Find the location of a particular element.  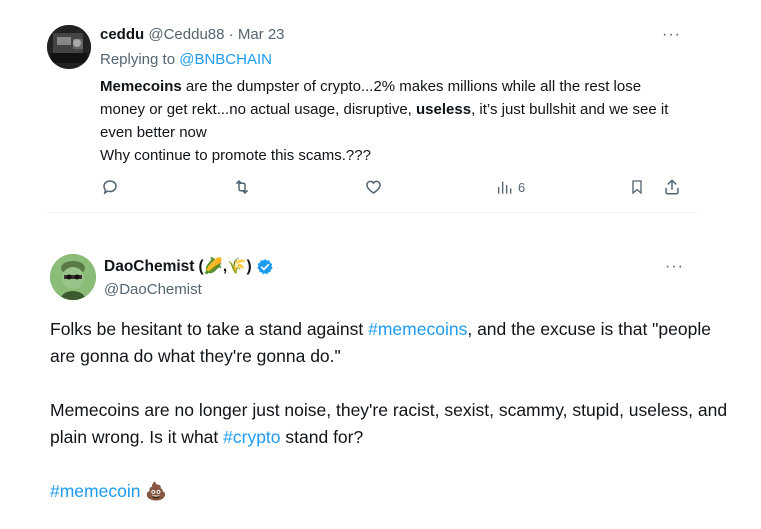

like-icon is located at coordinates (373, 187).